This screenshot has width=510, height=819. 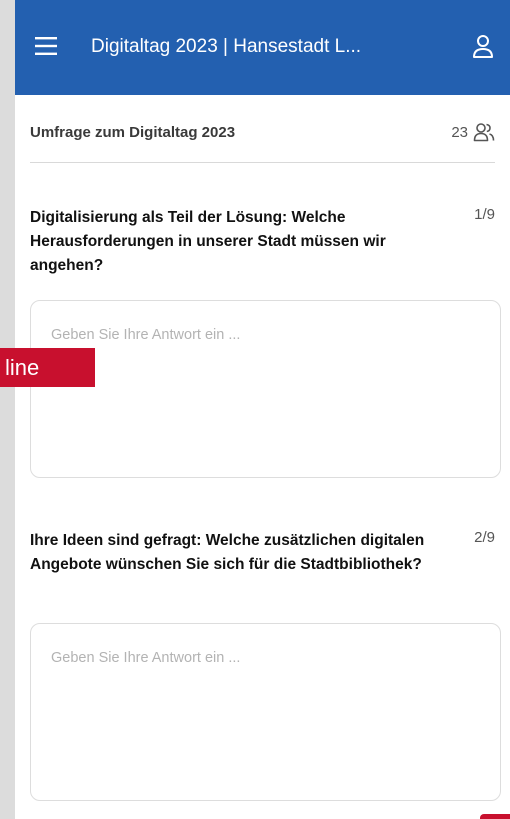 I want to click on survey-header: Umfrage zum Digitaltag 2023 23, so click(x=262, y=140).